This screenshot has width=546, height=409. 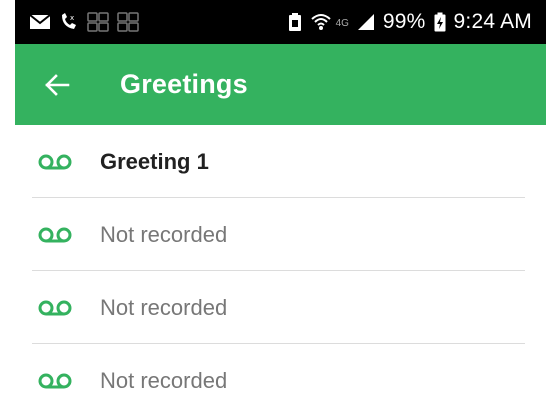 I want to click on mail-icon, so click(x=40, y=22).